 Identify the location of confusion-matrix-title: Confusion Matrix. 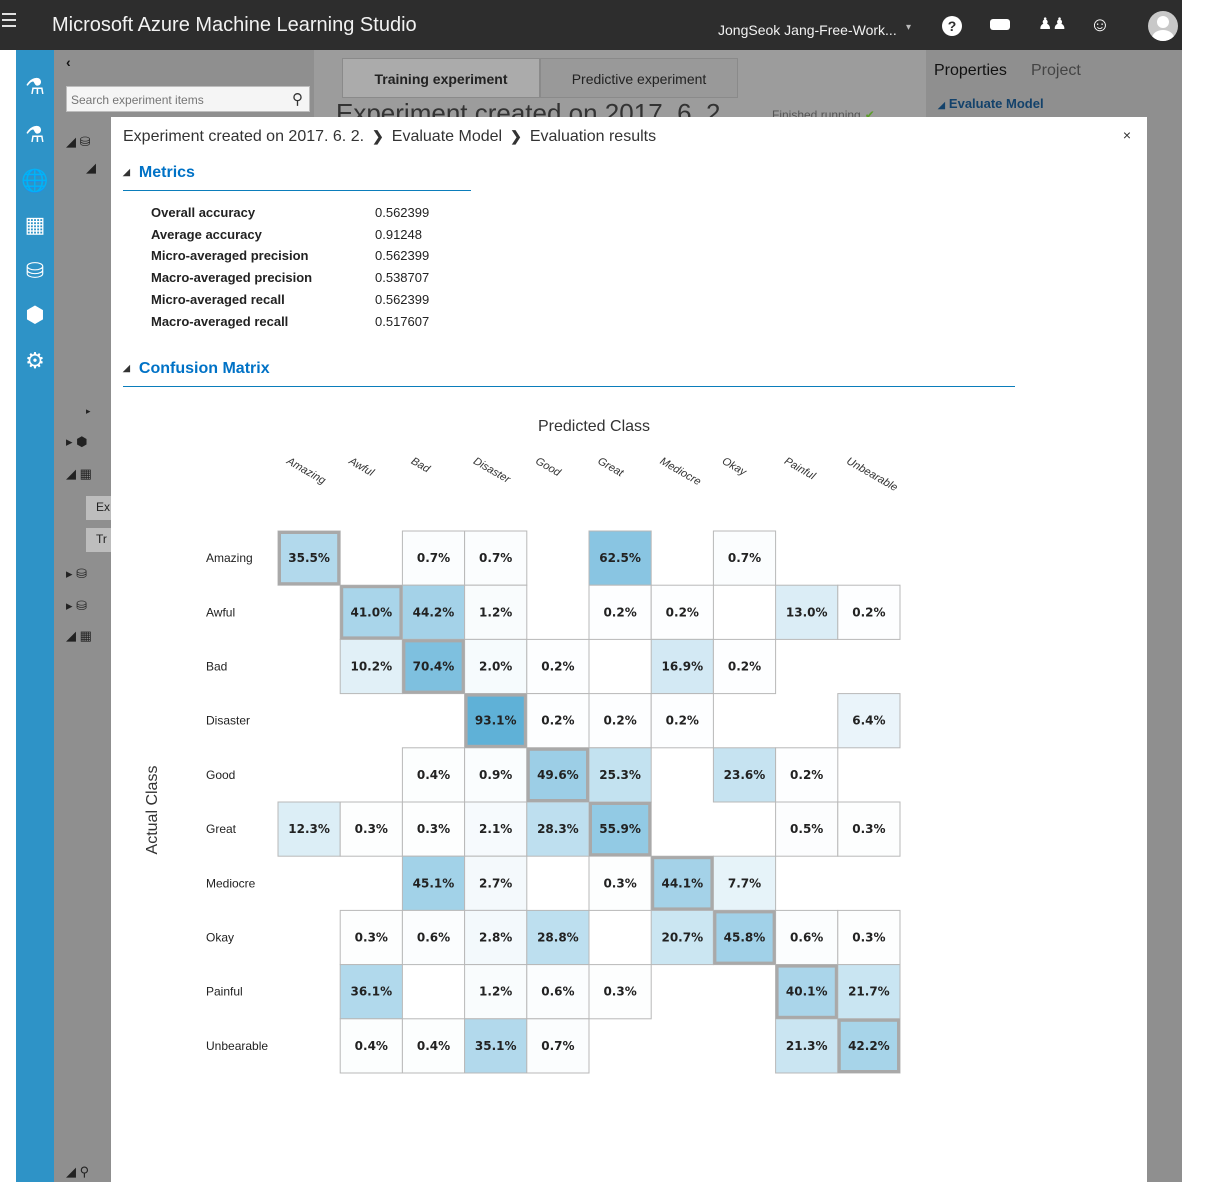
(204, 368).